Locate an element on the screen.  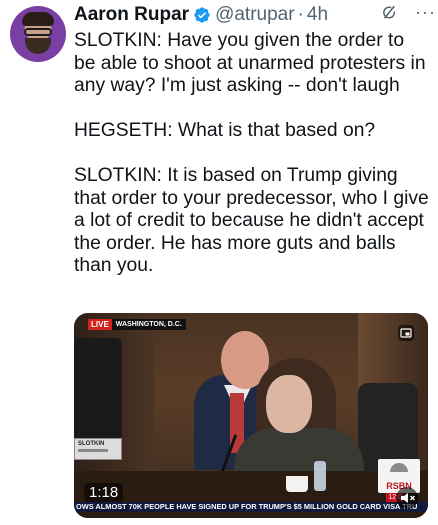
avatar-glasses is located at coordinates (38, 32).